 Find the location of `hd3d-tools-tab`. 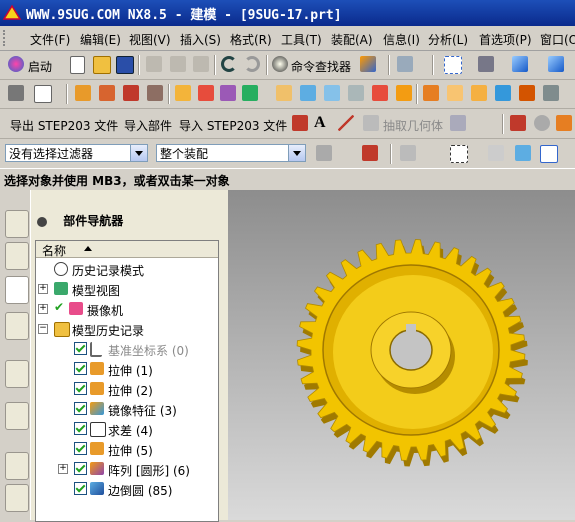

hd3d-tools-tab is located at coordinates (17, 374).